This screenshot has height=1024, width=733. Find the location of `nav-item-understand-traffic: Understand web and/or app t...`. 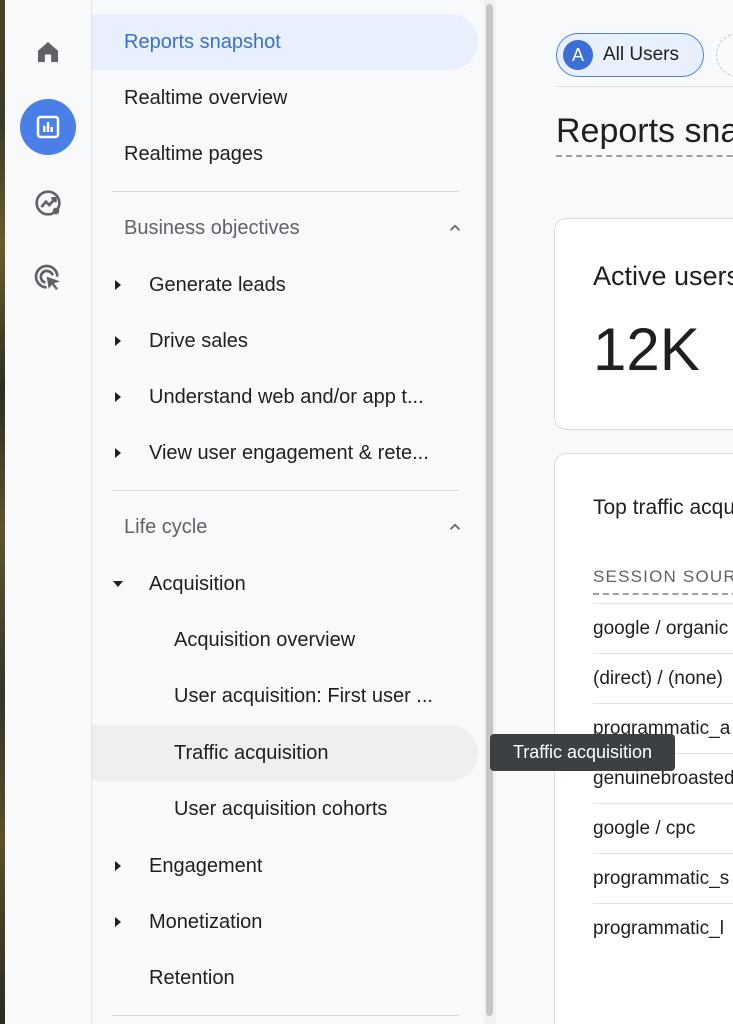

nav-item-understand-traffic: Understand web and/or app t... is located at coordinates (311, 397).